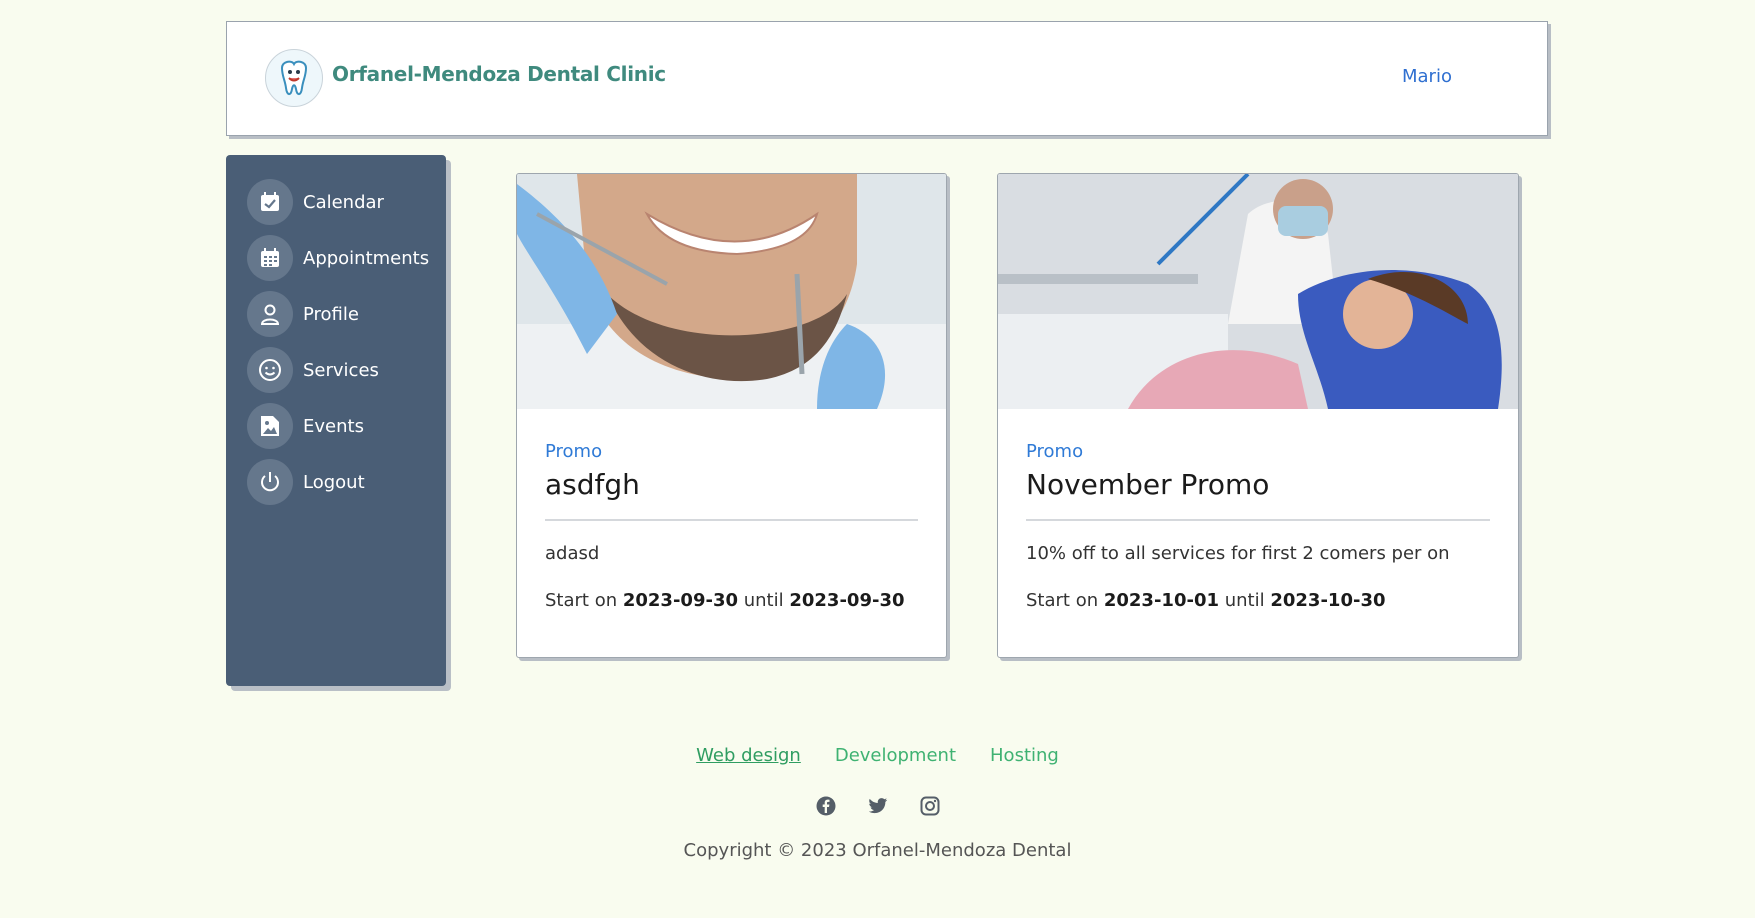 The height and width of the screenshot is (918, 1755). I want to click on card-title: November Promo, so click(1148, 484).